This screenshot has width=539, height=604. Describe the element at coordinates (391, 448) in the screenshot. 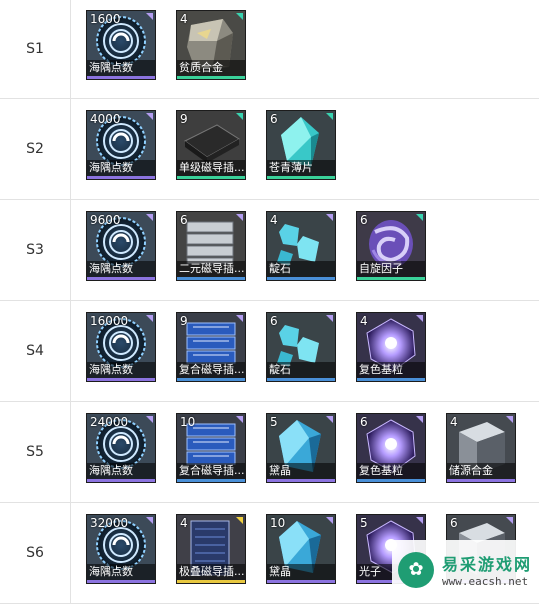

I see `reward-item: 6 复色基粒` at that location.